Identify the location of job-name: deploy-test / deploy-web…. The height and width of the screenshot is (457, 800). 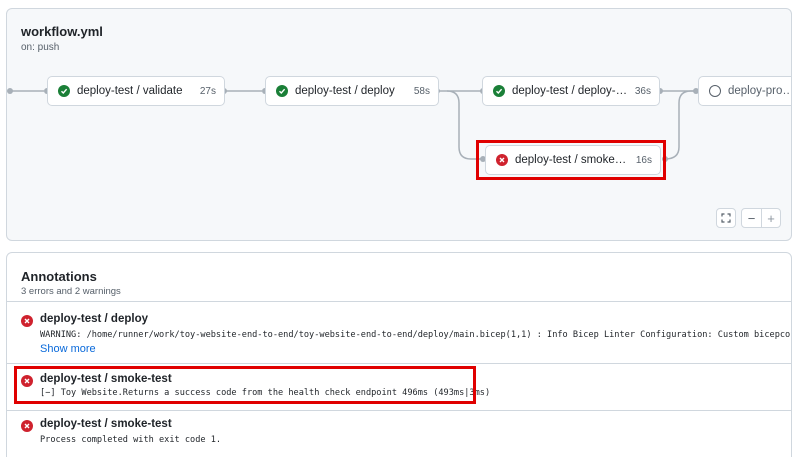
(570, 91).